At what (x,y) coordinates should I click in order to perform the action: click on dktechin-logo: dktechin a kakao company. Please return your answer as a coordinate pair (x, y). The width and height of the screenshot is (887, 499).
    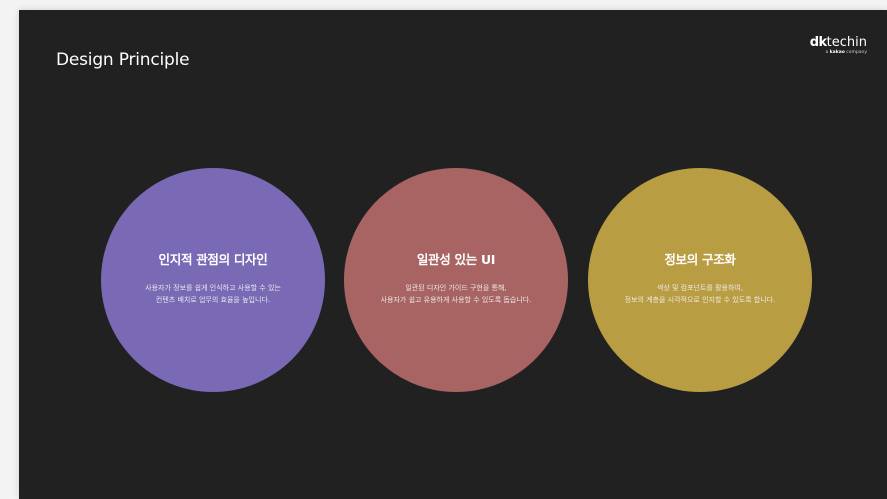
    Looking at the image, I should click on (838, 46).